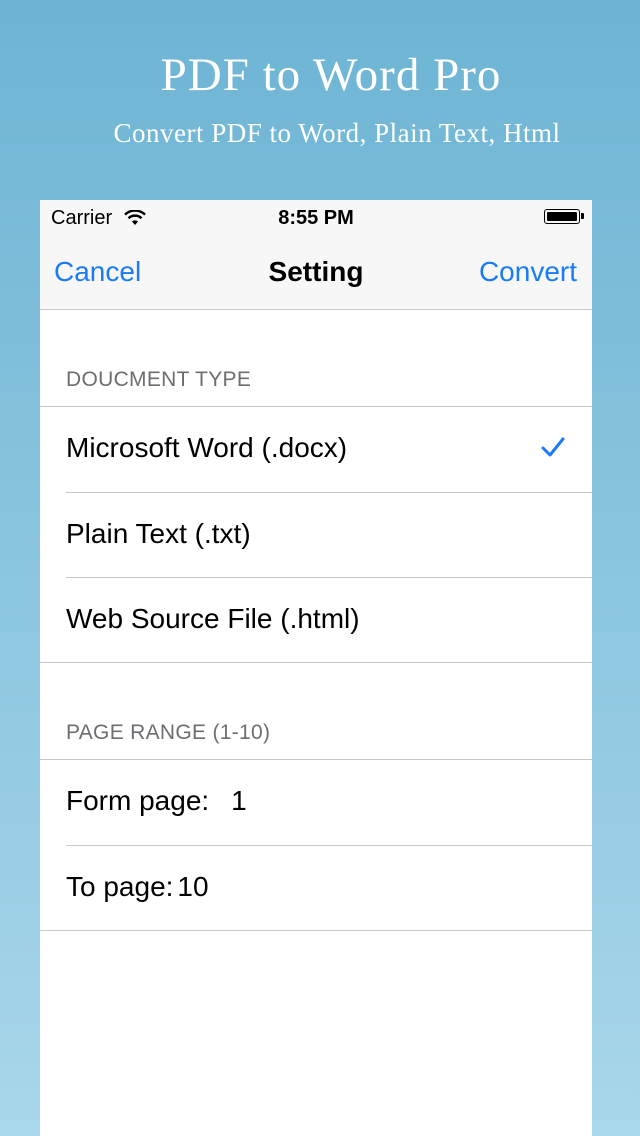  I want to click on promo-subtitle: Convert PDF to Word, Plain Text, Html, so click(337, 133).